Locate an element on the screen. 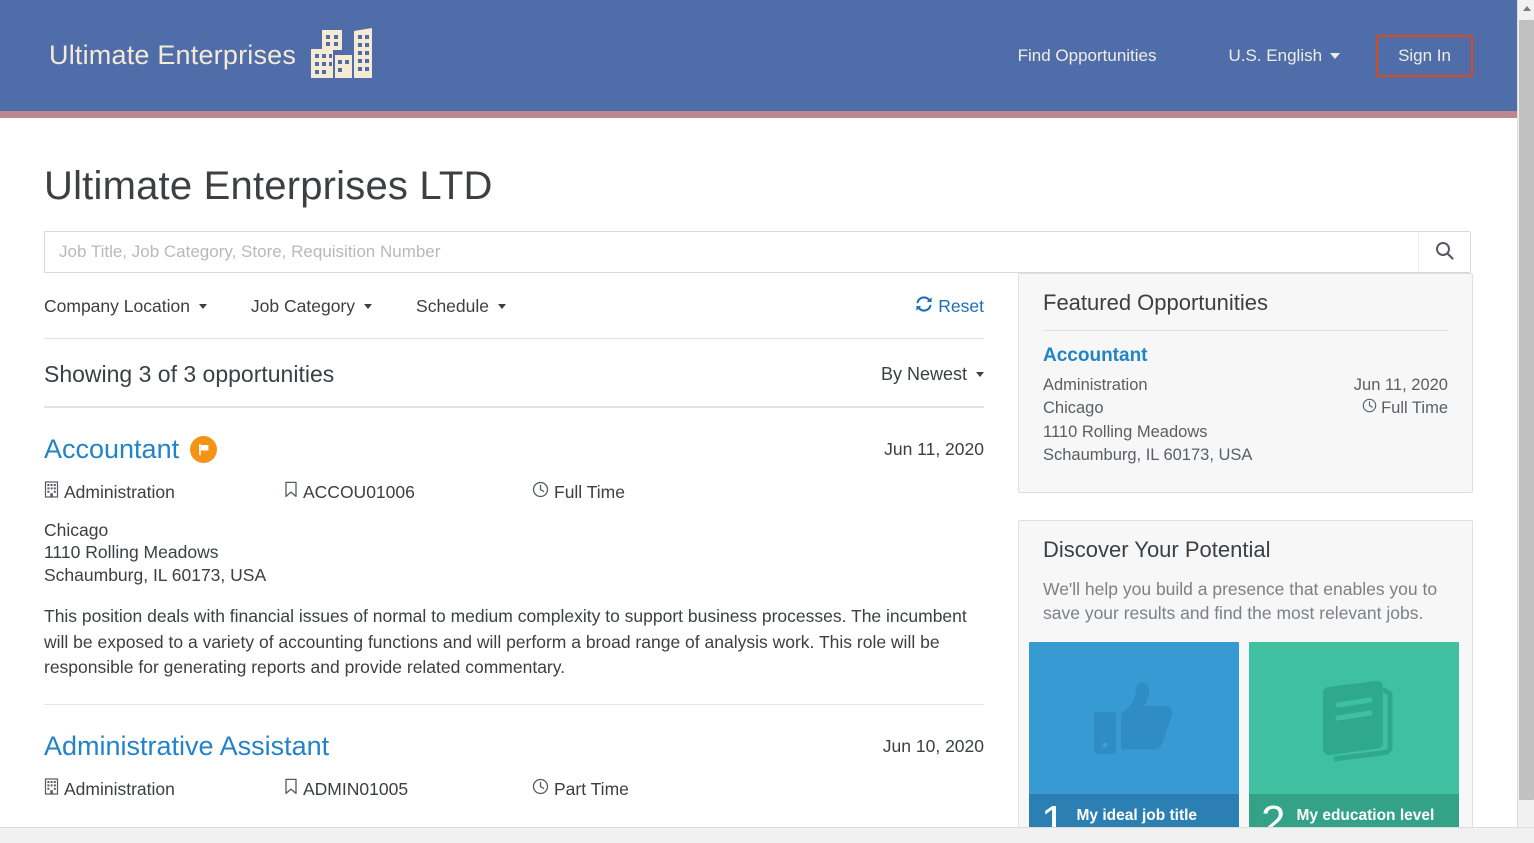  page-title: Ultimate Enterprises LTD is located at coordinates (268, 186).